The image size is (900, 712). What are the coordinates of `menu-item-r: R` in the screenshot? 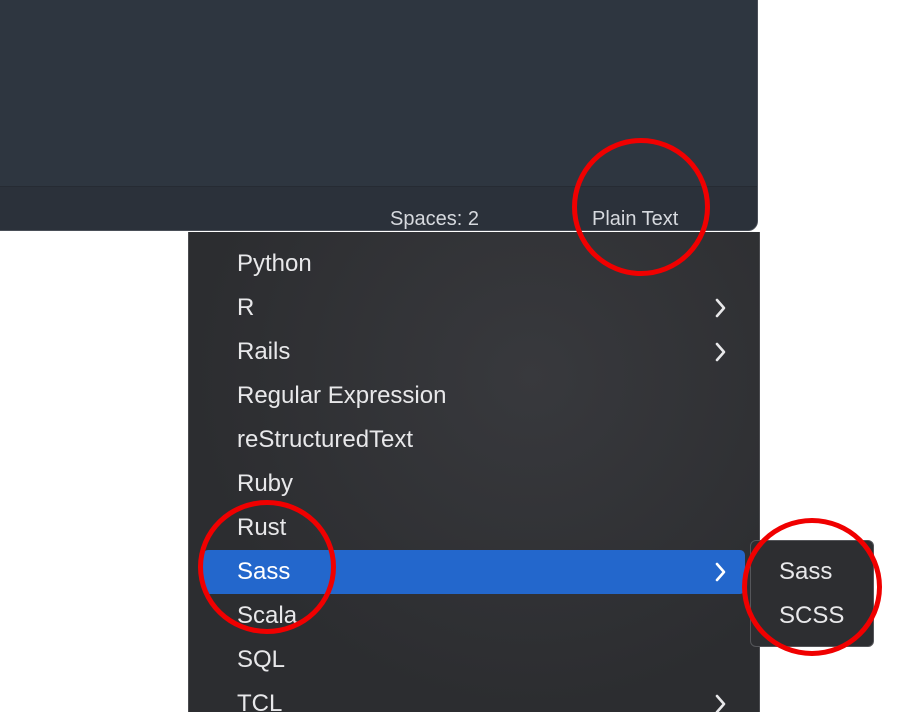 It's located at (474, 308).